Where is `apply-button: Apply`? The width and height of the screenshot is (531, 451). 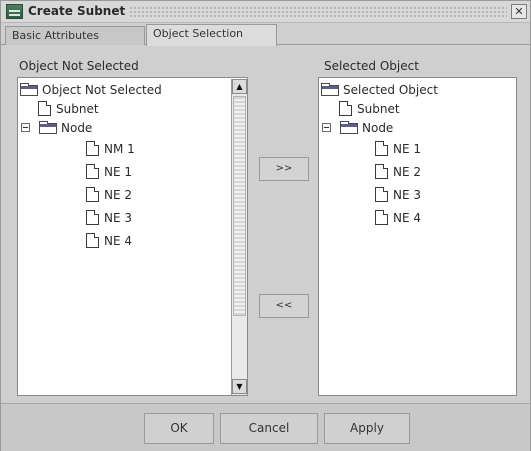
apply-button: Apply is located at coordinates (367, 428).